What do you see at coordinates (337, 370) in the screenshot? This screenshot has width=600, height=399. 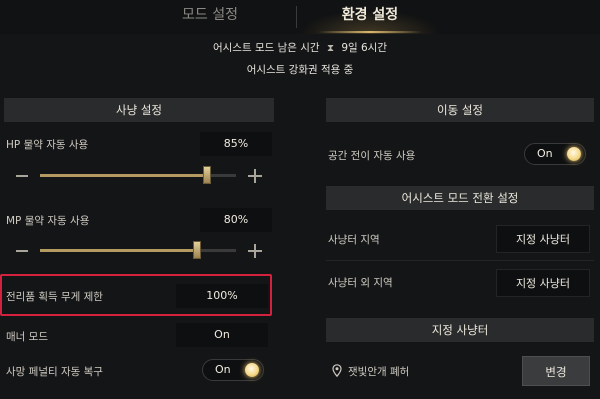 I see `location-pin-icon` at bounding box center [337, 370].